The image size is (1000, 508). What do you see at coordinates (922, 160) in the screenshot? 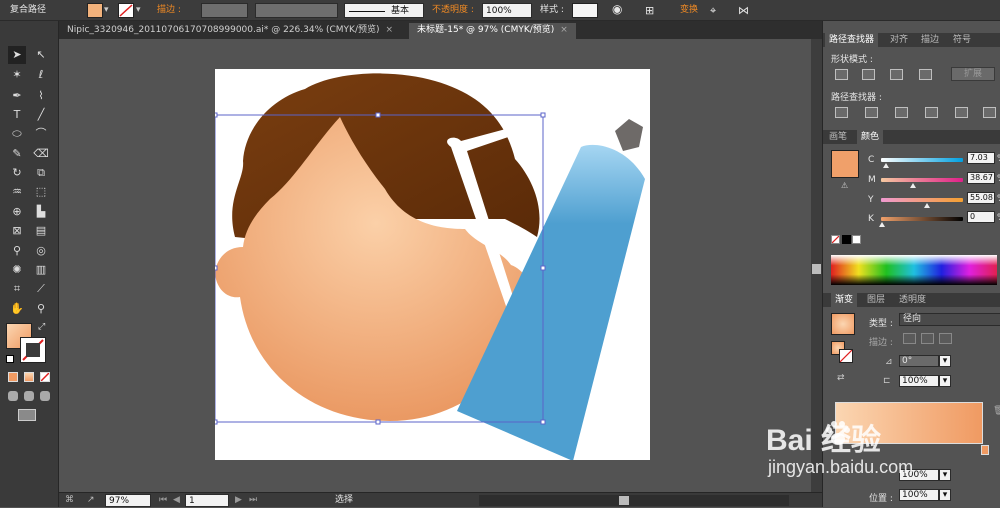
I see `channel-c-slider` at bounding box center [922, 160].